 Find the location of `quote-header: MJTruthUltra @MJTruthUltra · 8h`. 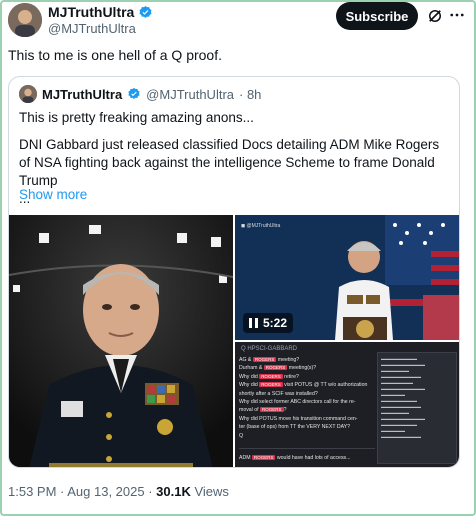

quote-header: MJTruthUltra @MJTruthUltra · 8h is located at coordinates (140, 94).